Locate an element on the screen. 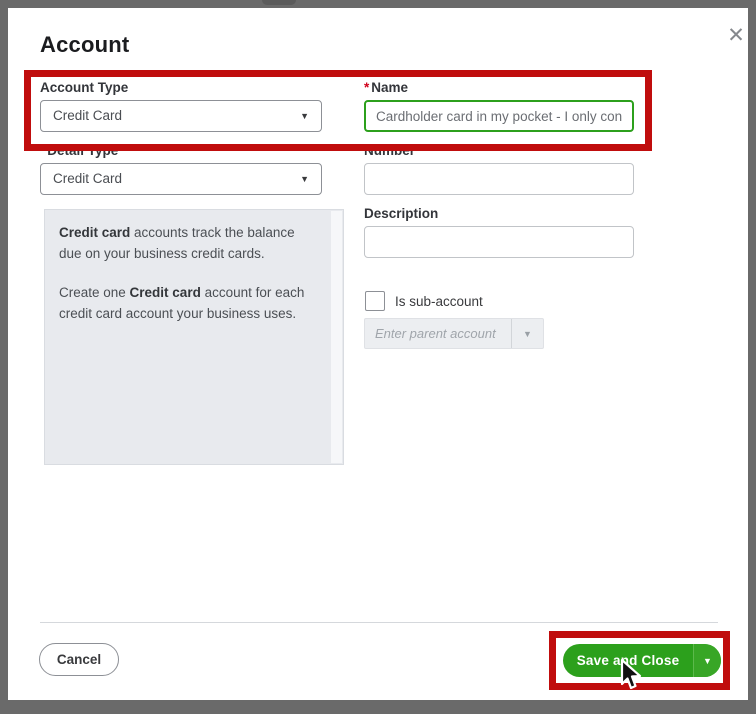  save-options-chevron-down-icon: ▼ is located at coordinates (707, 660).